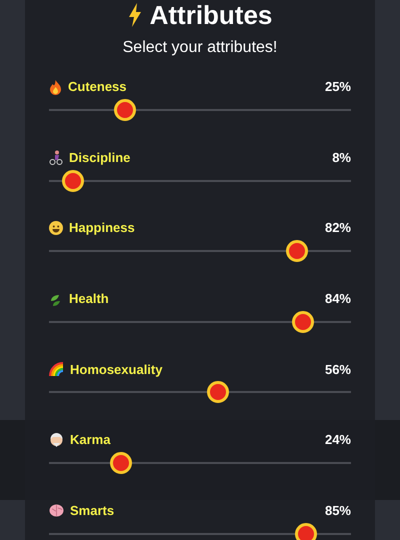 This screenshot has width=400, height=540. What do you see at coordinates (56, 439) in the screenshot?
I see `elder-icon` at bounding box center [56, 439].